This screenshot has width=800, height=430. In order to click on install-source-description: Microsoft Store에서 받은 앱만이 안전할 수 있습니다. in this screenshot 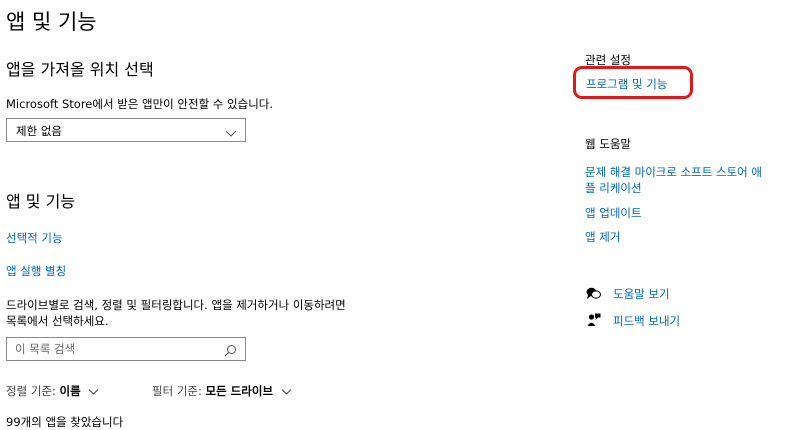, I will do `click(140, 104)`.